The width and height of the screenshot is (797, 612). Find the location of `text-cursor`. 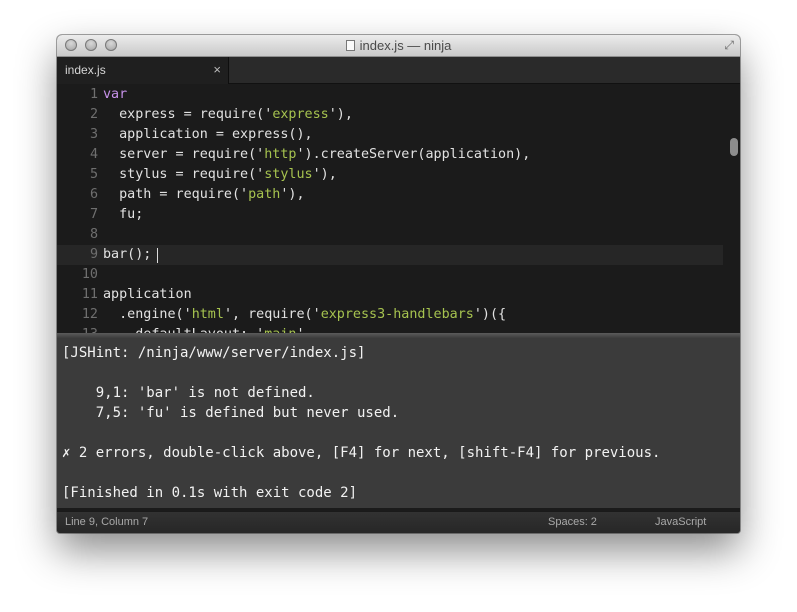

text-cursor is located at coordinates (157, 255).